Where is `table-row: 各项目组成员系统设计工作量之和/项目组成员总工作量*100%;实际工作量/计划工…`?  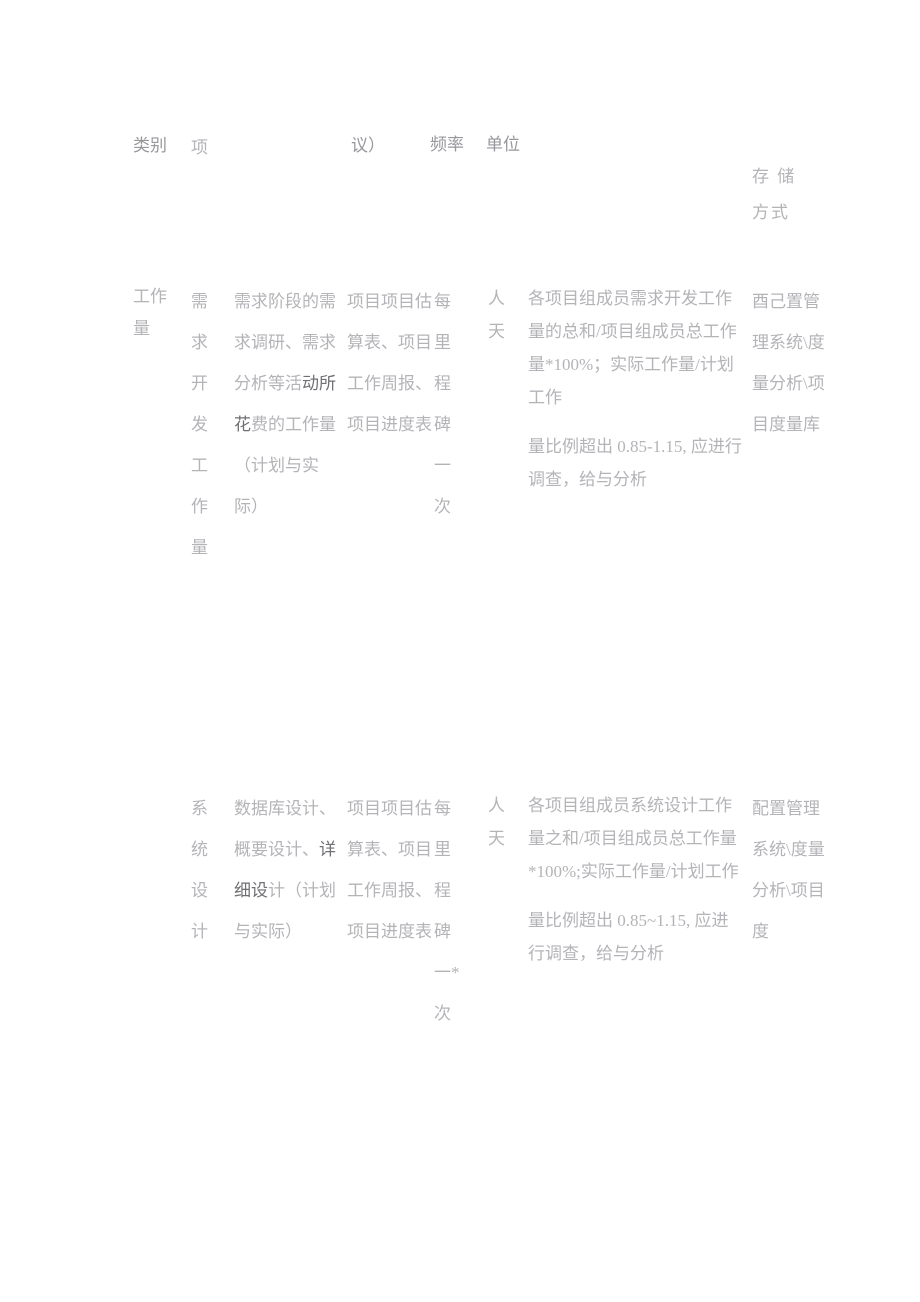 table-row: 各项目组成员系统设计工作量之和/项目组成员总工作量*100%;实际工作量/计划工… is located at coordinates (635, 879).